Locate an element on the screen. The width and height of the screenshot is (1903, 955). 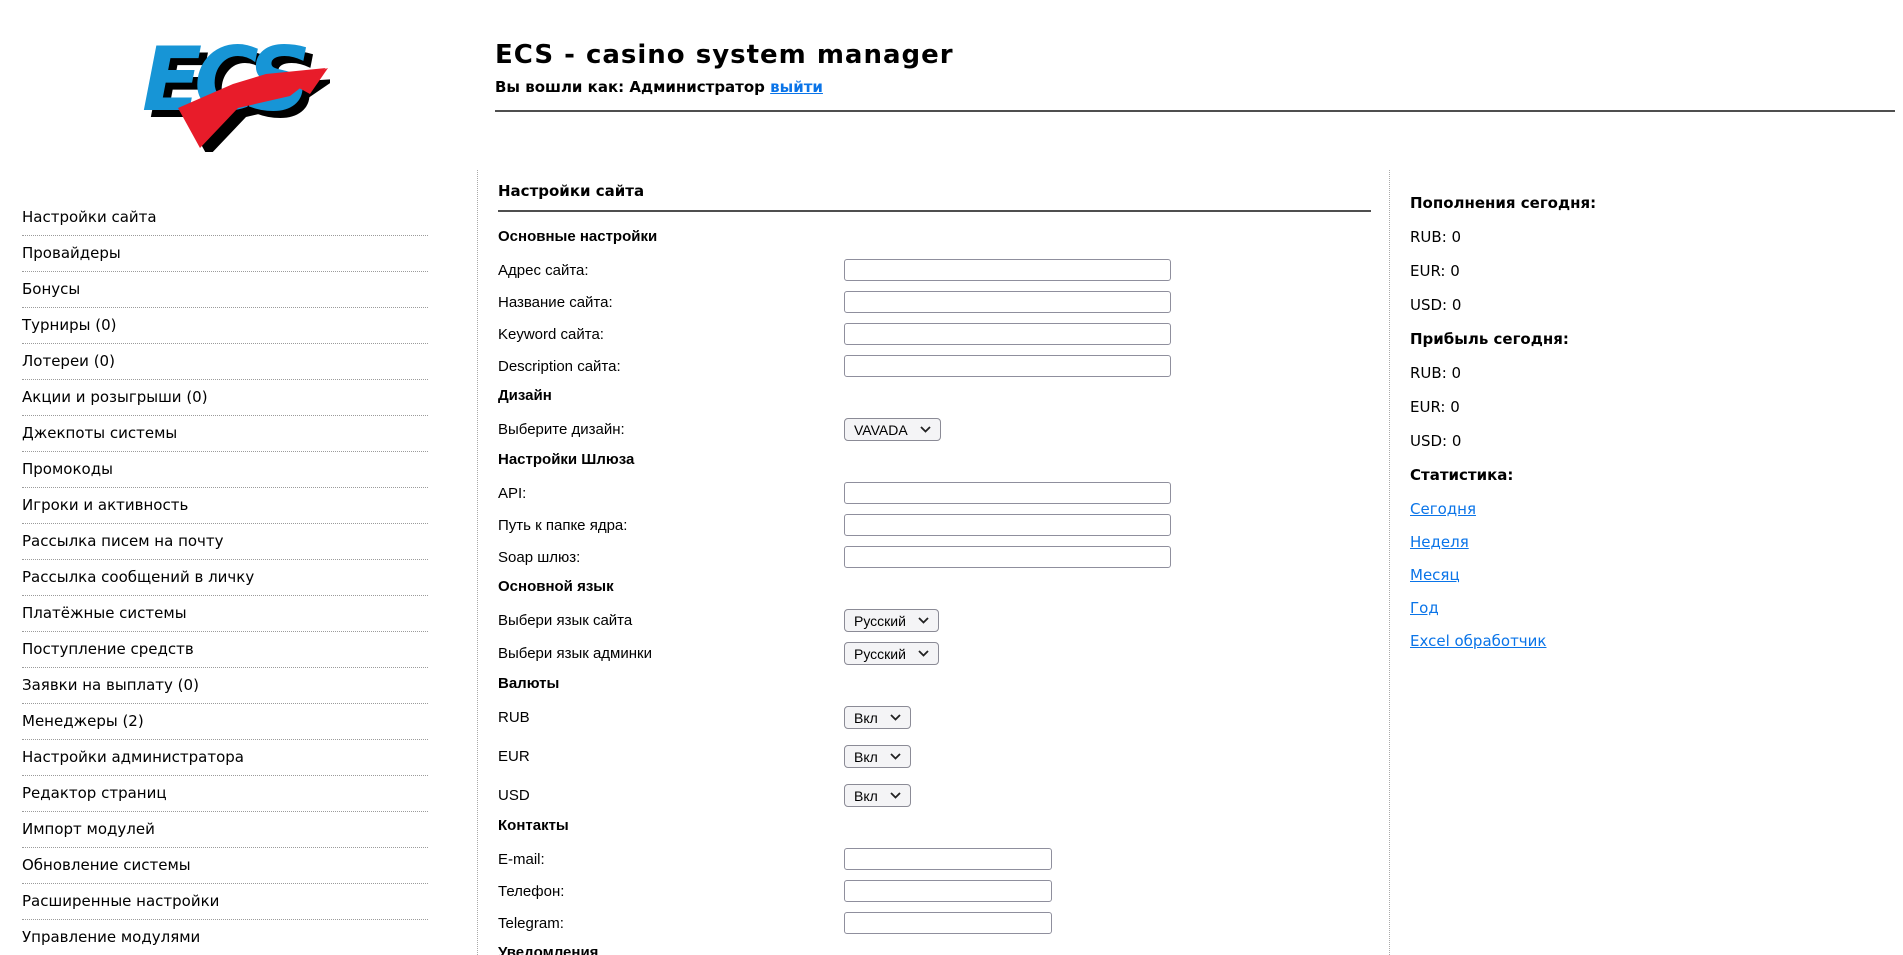
login-status: Вы вошли как: Администратор выйти is located at coordinates (1195, 95).